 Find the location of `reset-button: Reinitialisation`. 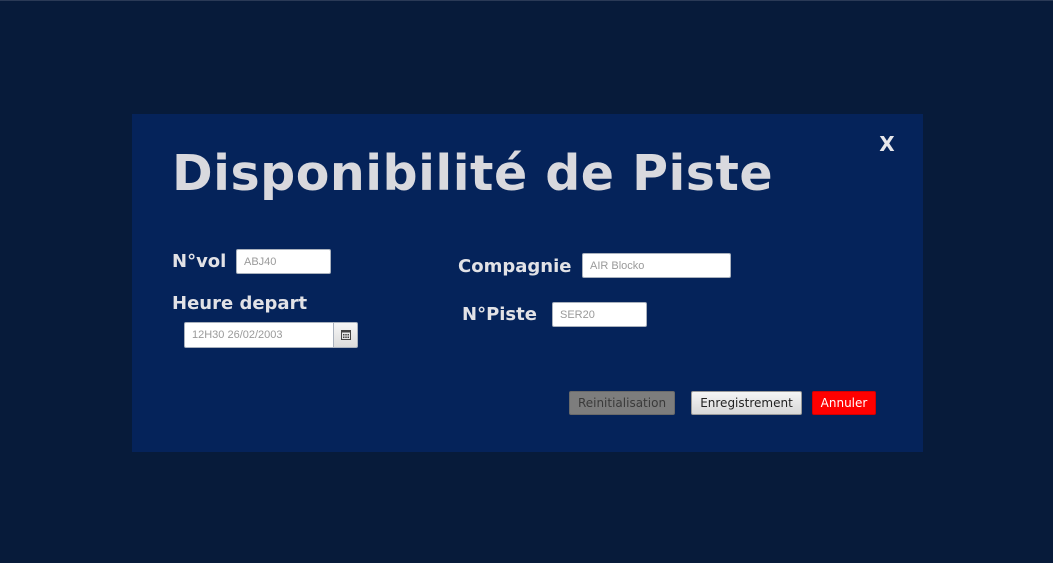

reset-button: Reinitialisation is located at coordinates (622, 403).